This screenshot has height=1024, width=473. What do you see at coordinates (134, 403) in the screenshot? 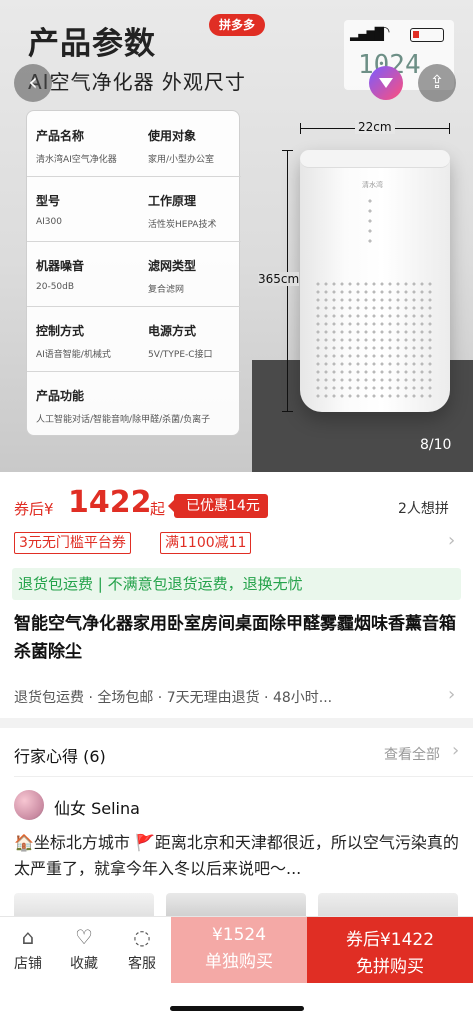
I see `spec-item: 产品功能 人工智能对话/智能音响/除甲醛/杀菌/负离子` at bounding box center [134, 403].